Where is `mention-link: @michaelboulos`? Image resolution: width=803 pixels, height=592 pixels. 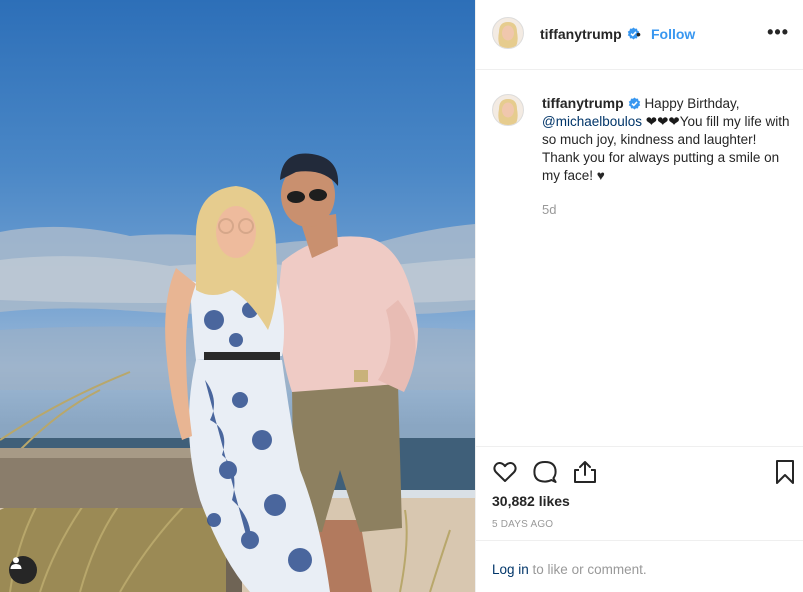 mention-link: @michaelboulos is located at coordinates (592, 121).